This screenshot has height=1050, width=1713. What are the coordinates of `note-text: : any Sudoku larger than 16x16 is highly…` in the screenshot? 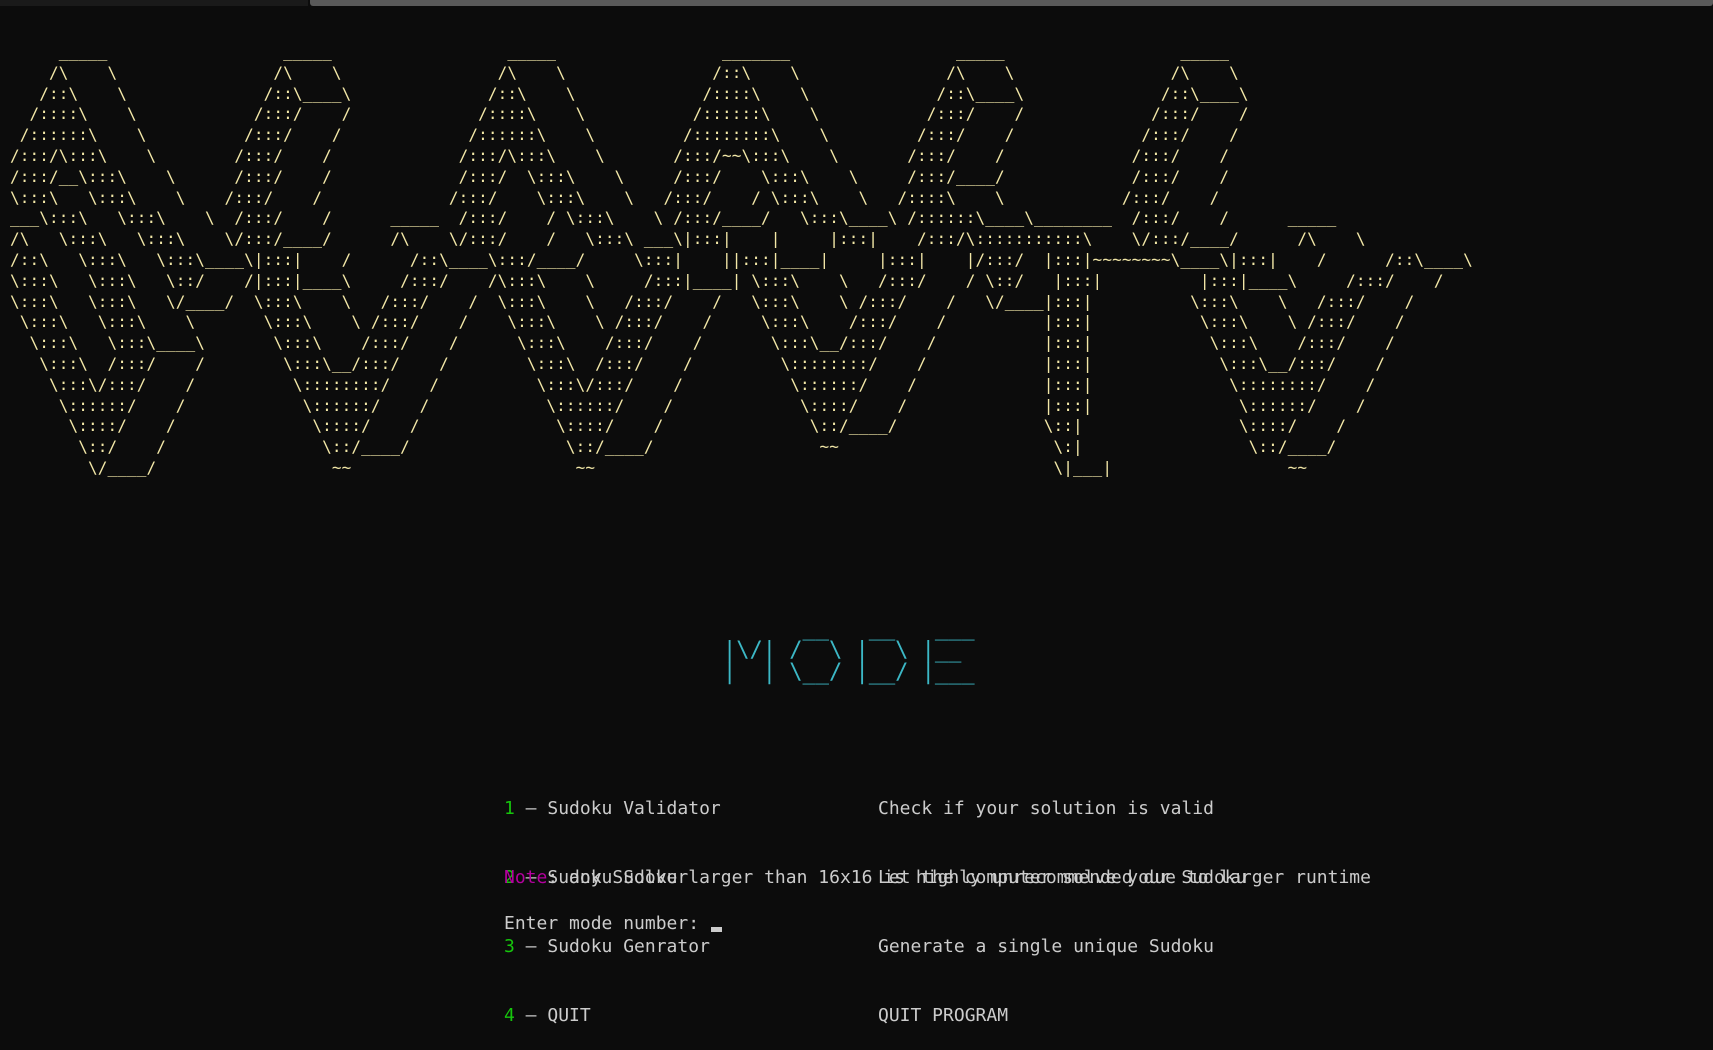 It's located at (959, 877).